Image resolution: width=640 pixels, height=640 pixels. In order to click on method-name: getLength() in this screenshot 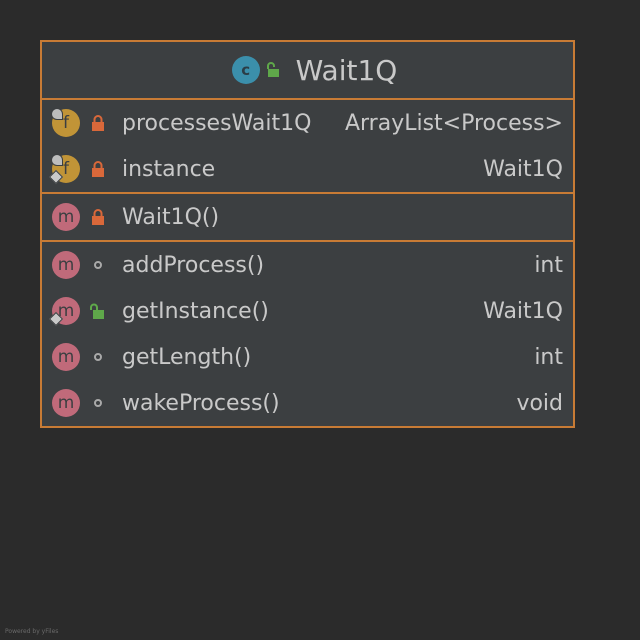, I will do `click(187, 357)`.